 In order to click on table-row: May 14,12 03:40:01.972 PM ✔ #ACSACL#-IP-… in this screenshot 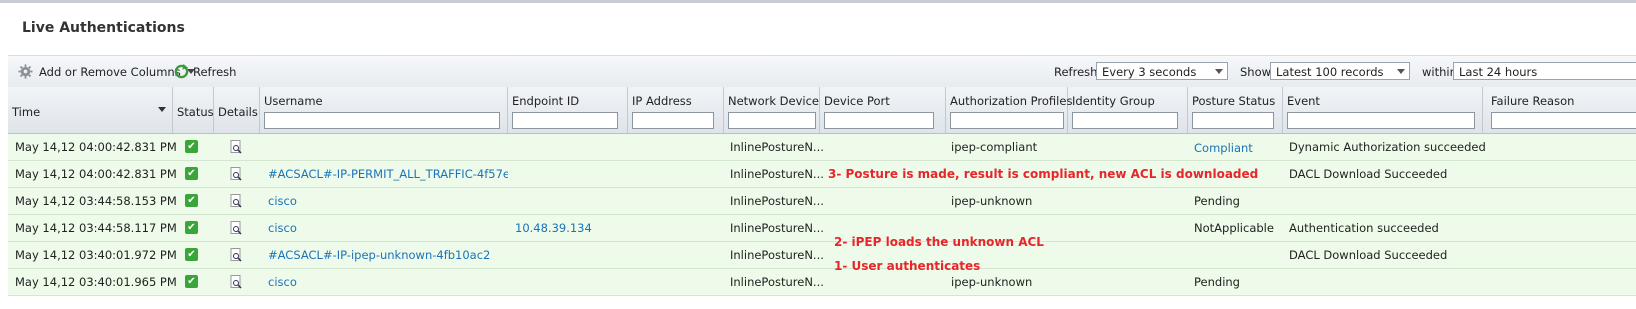, I will do `click(822, 255)`.